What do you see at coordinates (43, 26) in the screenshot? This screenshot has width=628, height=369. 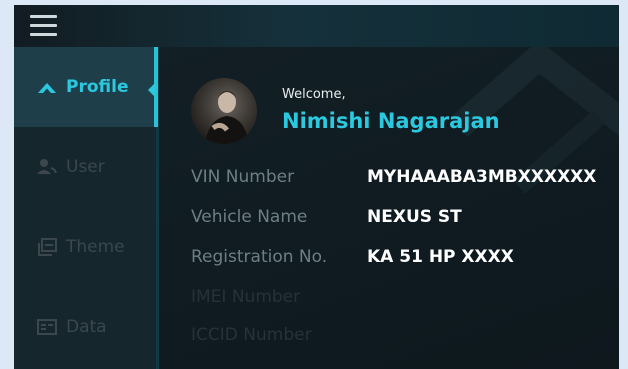 I see `hamburger-icon` at bounding box center [43, 26].